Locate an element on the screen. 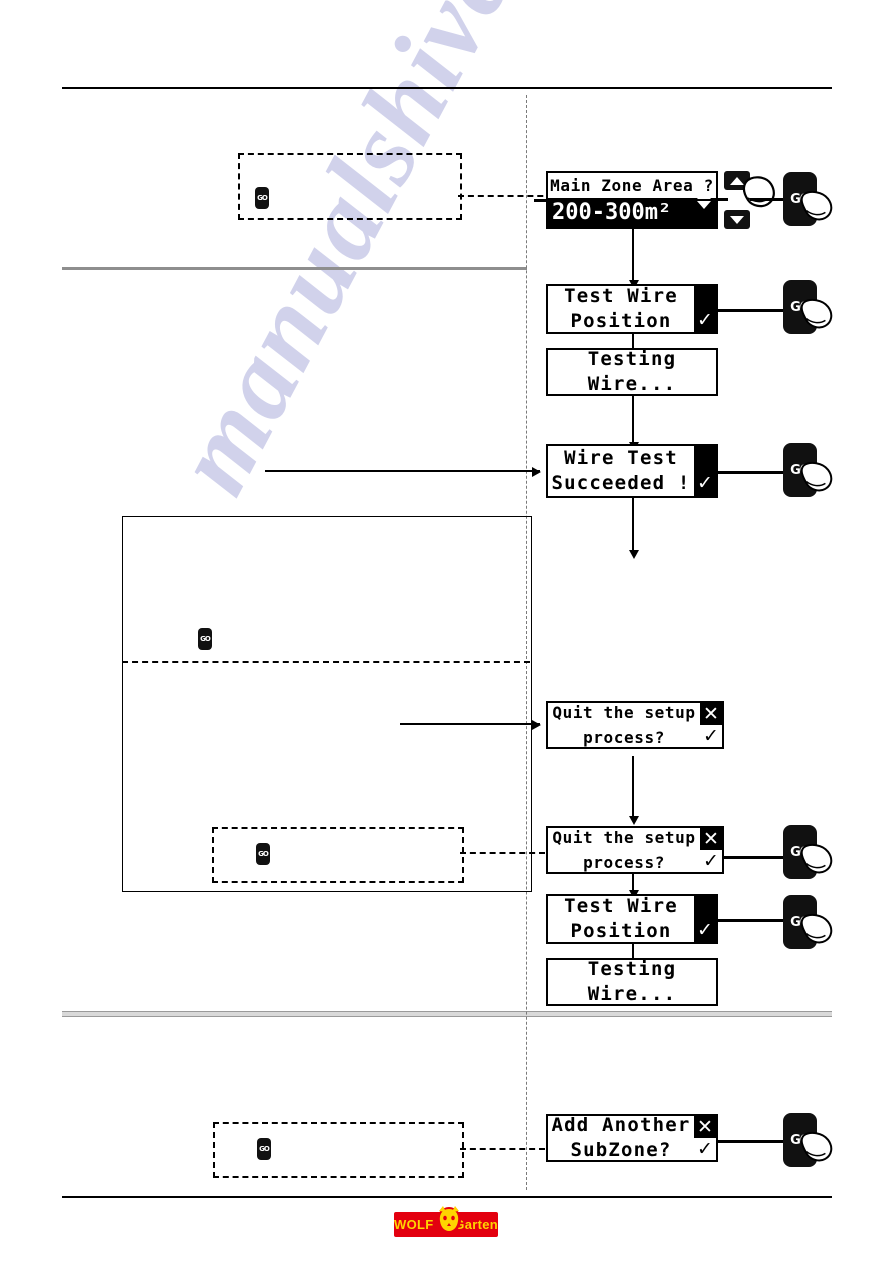 Image resolution: width=893 pixels, height=1263 pixels. lcd-line-1: Main Zone Area ? is located at coordinates (632, 185).